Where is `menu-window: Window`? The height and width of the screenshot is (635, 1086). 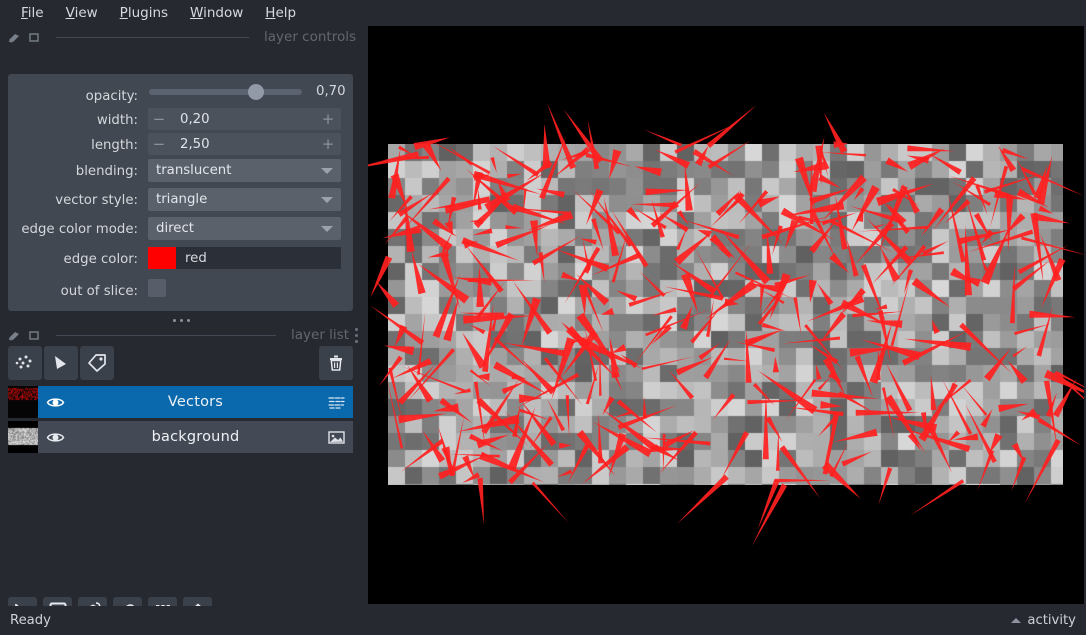
menu-window: Window is located at coordinates (216, 13).